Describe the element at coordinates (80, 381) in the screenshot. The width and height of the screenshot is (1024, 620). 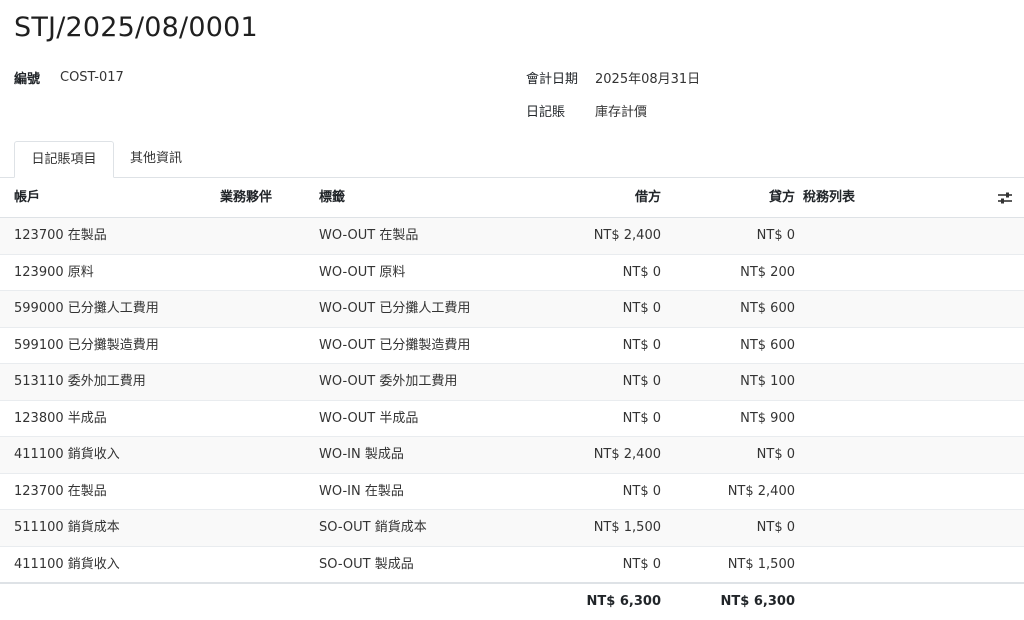
I see `cell-account: 513110 委外加工費用` at that location.